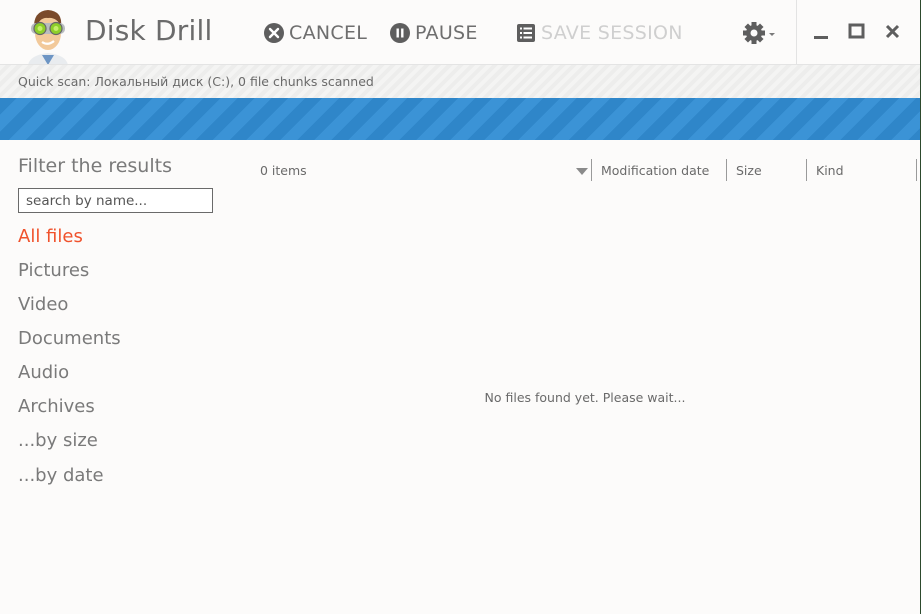 The image size is (921, 614). Describe the element at coordinates (460, 119) in the screenshot. I see `scan-progress-bar` at that location.